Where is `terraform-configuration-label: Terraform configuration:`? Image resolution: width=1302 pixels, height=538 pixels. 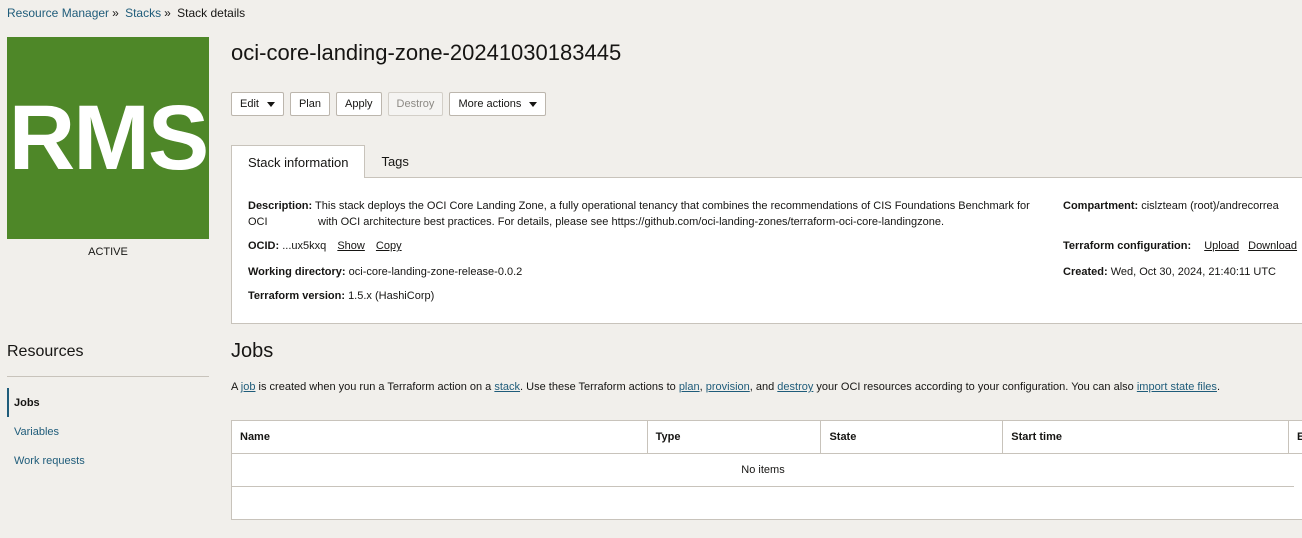
terraform-configuration-label: Terraform configuration: is located at coordinates (1127, 246).